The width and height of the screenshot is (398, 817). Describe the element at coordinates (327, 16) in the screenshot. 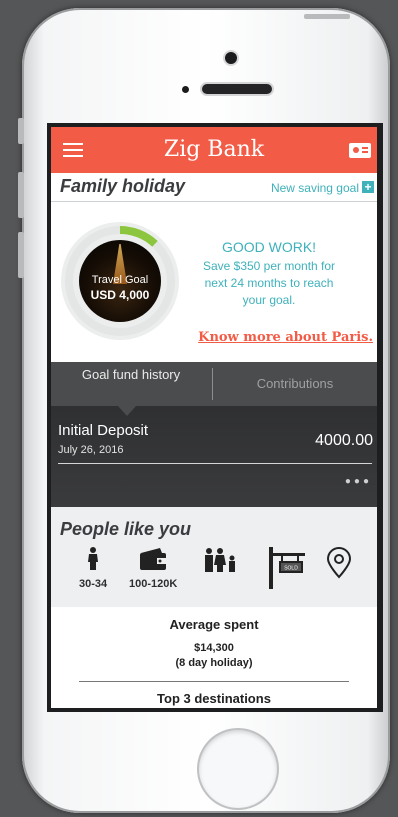

I see `power-button` at that location.